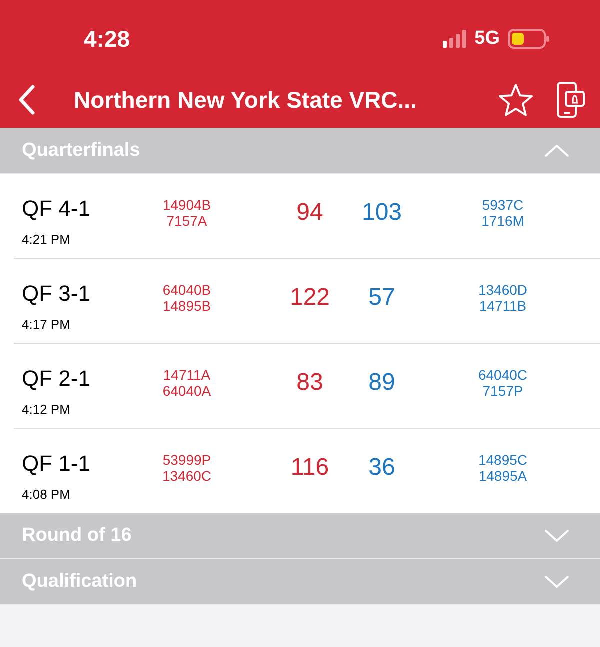 Image resolution: width=600 pixels, height=647 pixels. What do you see at coordinates (300, 536) in the screenshot?
I see `section-header: Round of 16` at bounding box center [300, 536].